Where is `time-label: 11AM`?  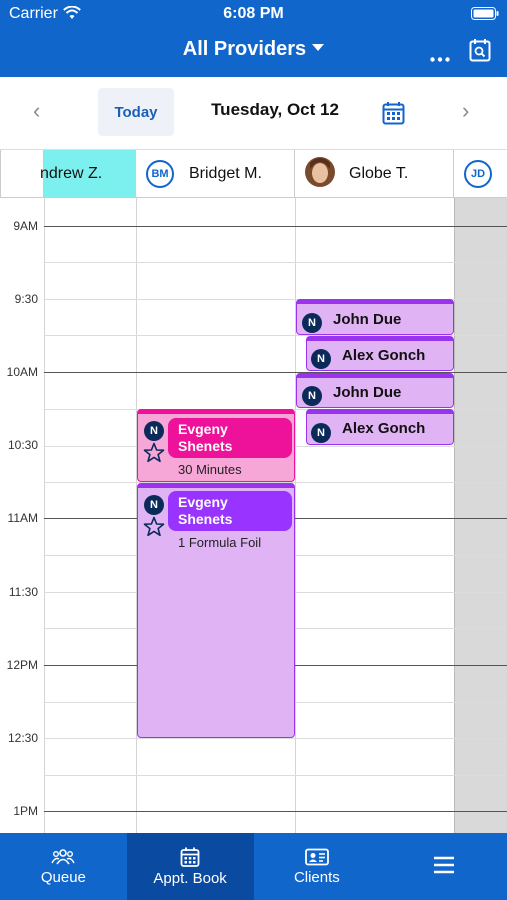
time-label: 11AM is located at coordinates (22, 518).